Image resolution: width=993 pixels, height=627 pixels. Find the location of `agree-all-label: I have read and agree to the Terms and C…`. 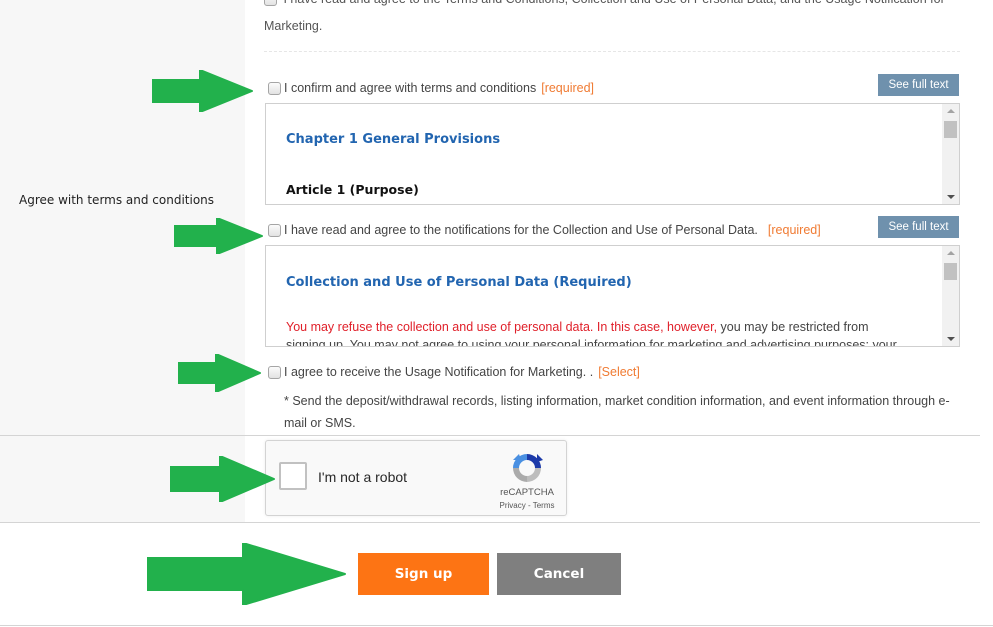

agree-all-label: I have read and agree to the Terms and C… is located at coordinates (613, 3).